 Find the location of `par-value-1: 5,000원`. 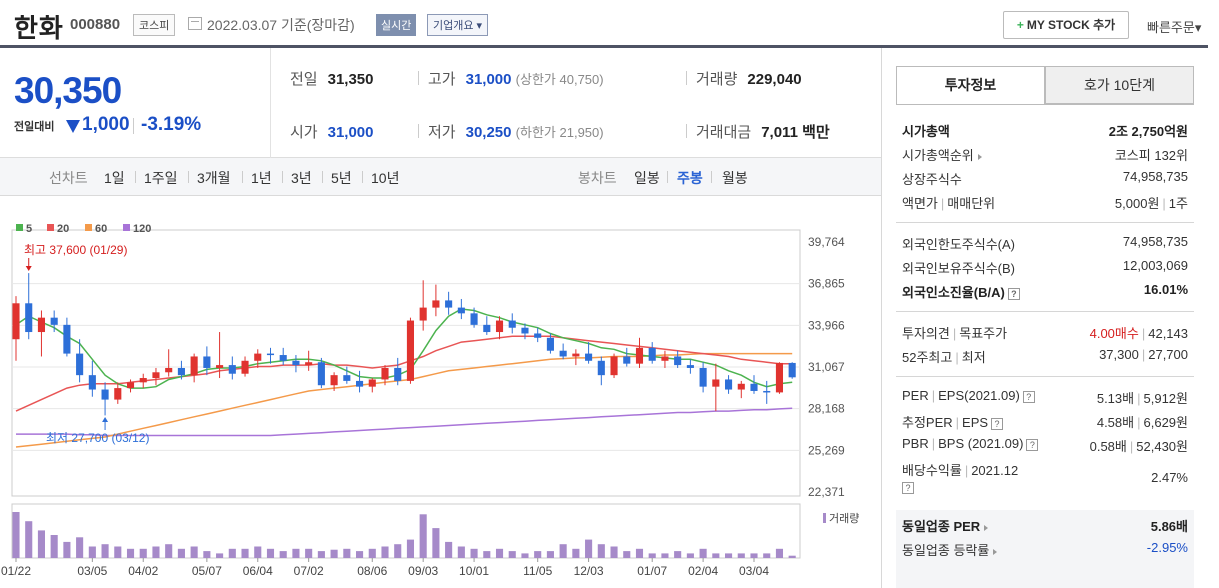

par-value-1: 5,000원 is located at coordinates (1137, 203).